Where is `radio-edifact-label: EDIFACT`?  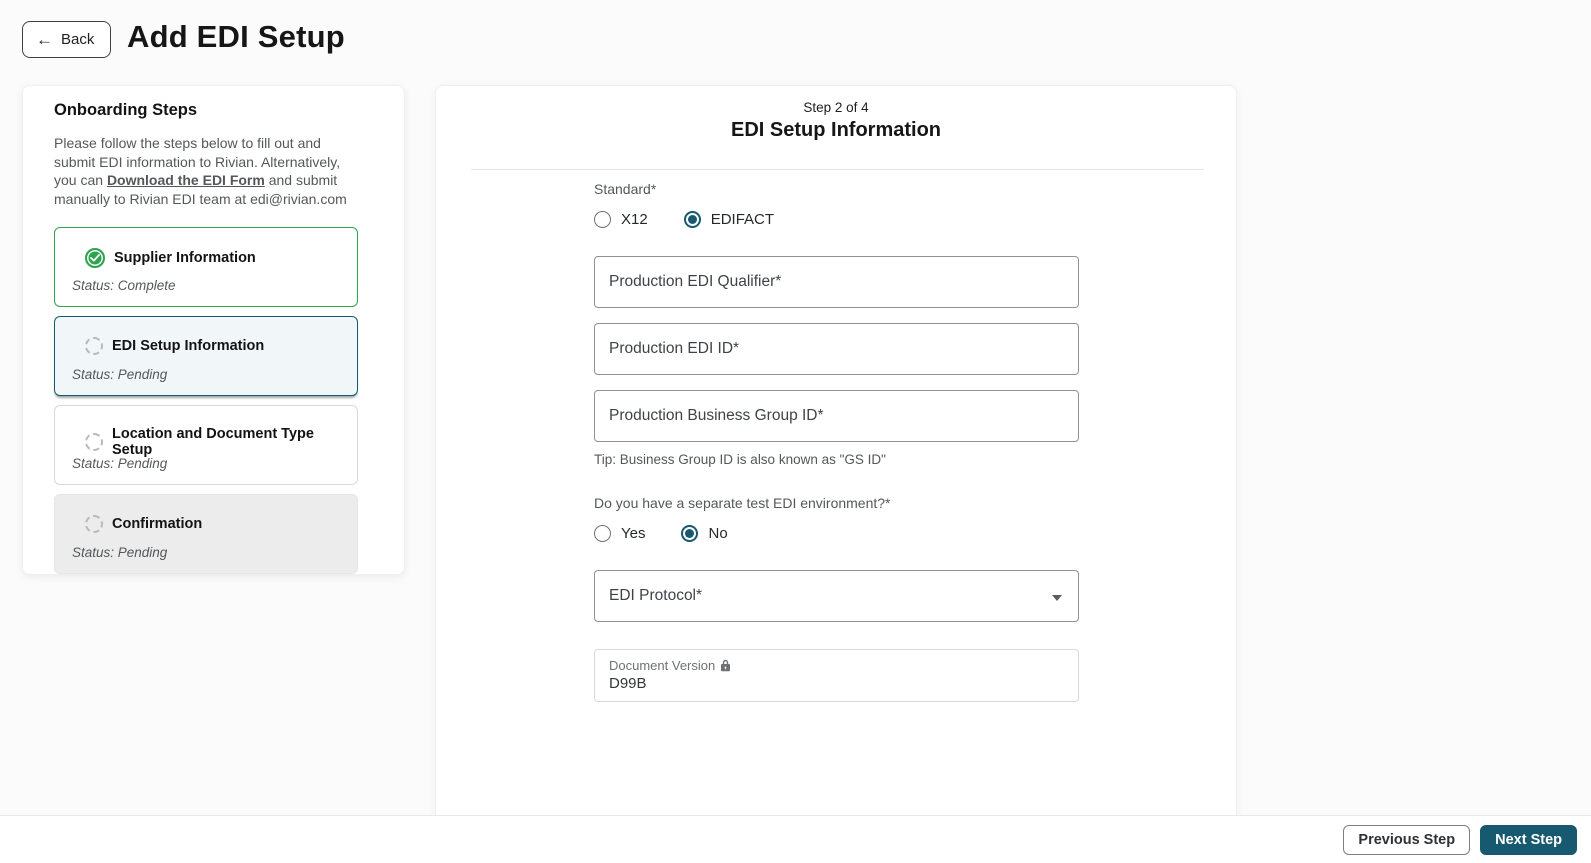
radio-edifact-label: EDIFACT is located at coordinates (742, 219).